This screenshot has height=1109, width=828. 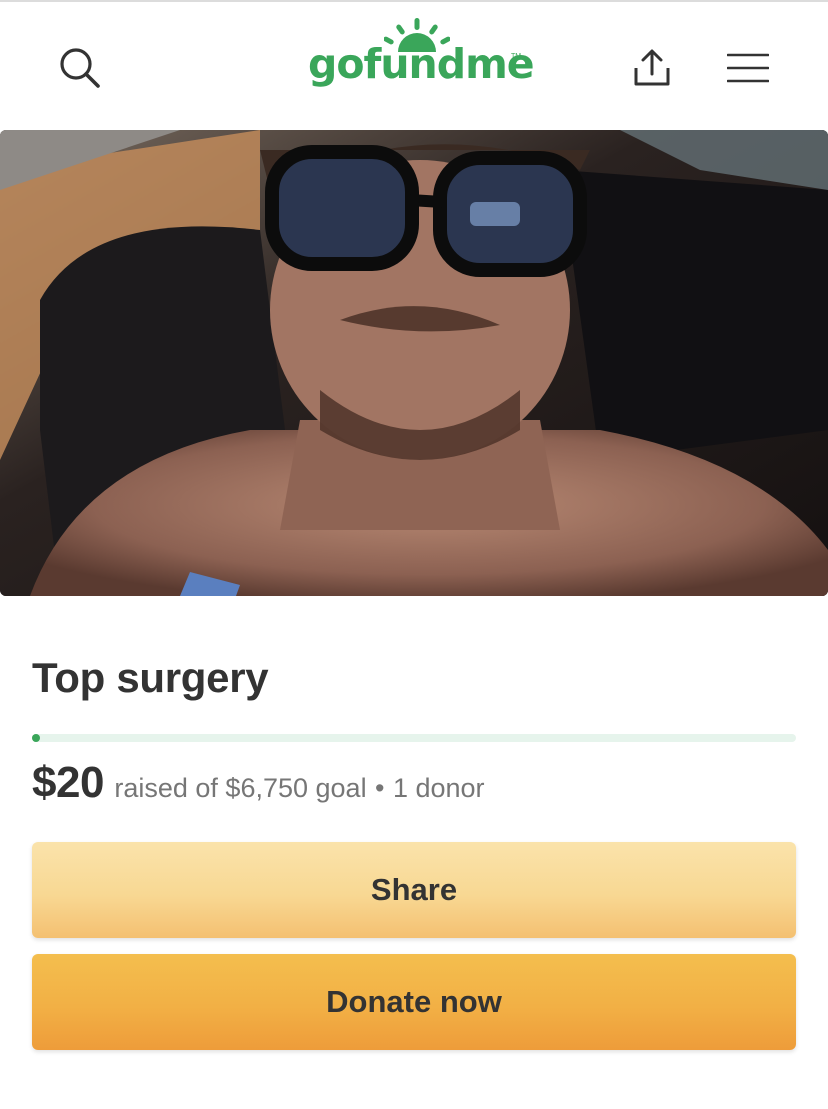 I want to click on logo-wordmark: gofundme, so click(x=421, y=64).